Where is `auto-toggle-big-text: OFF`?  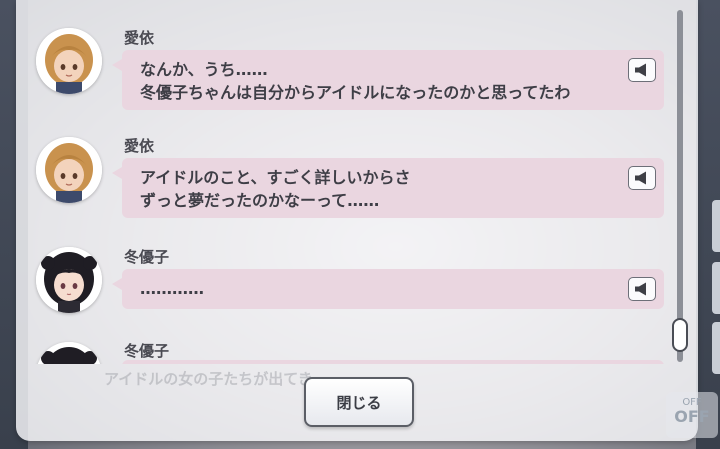 auto-toggle-big-text: OFF is located at coordinates (692, 416).